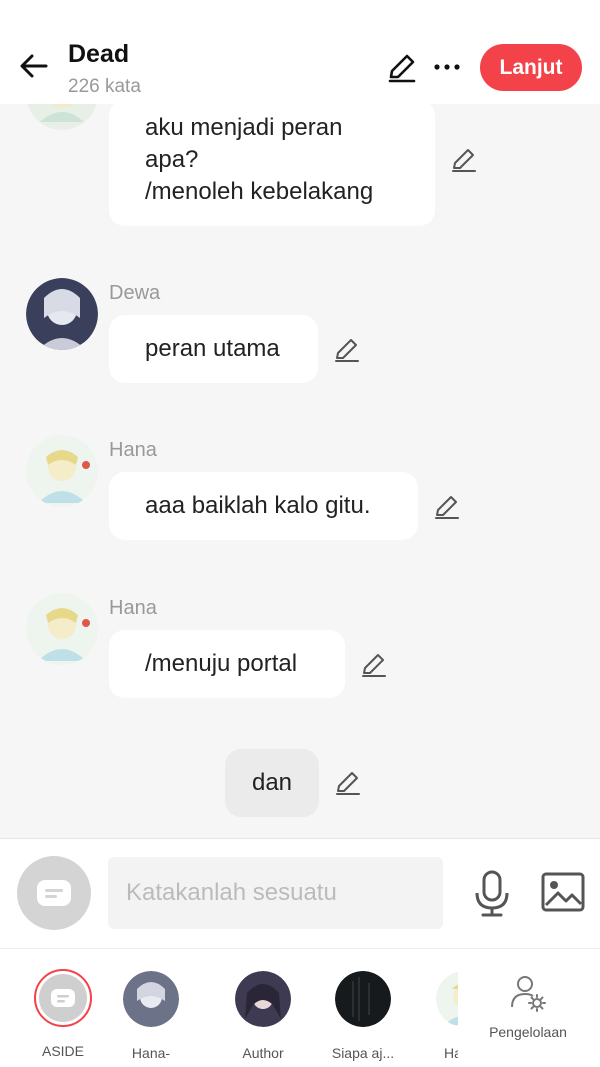  What do you see at coordinates (221, 663) in the screenshot?
I see `message-text: /menuju portal` at bounding box center [221, 663].